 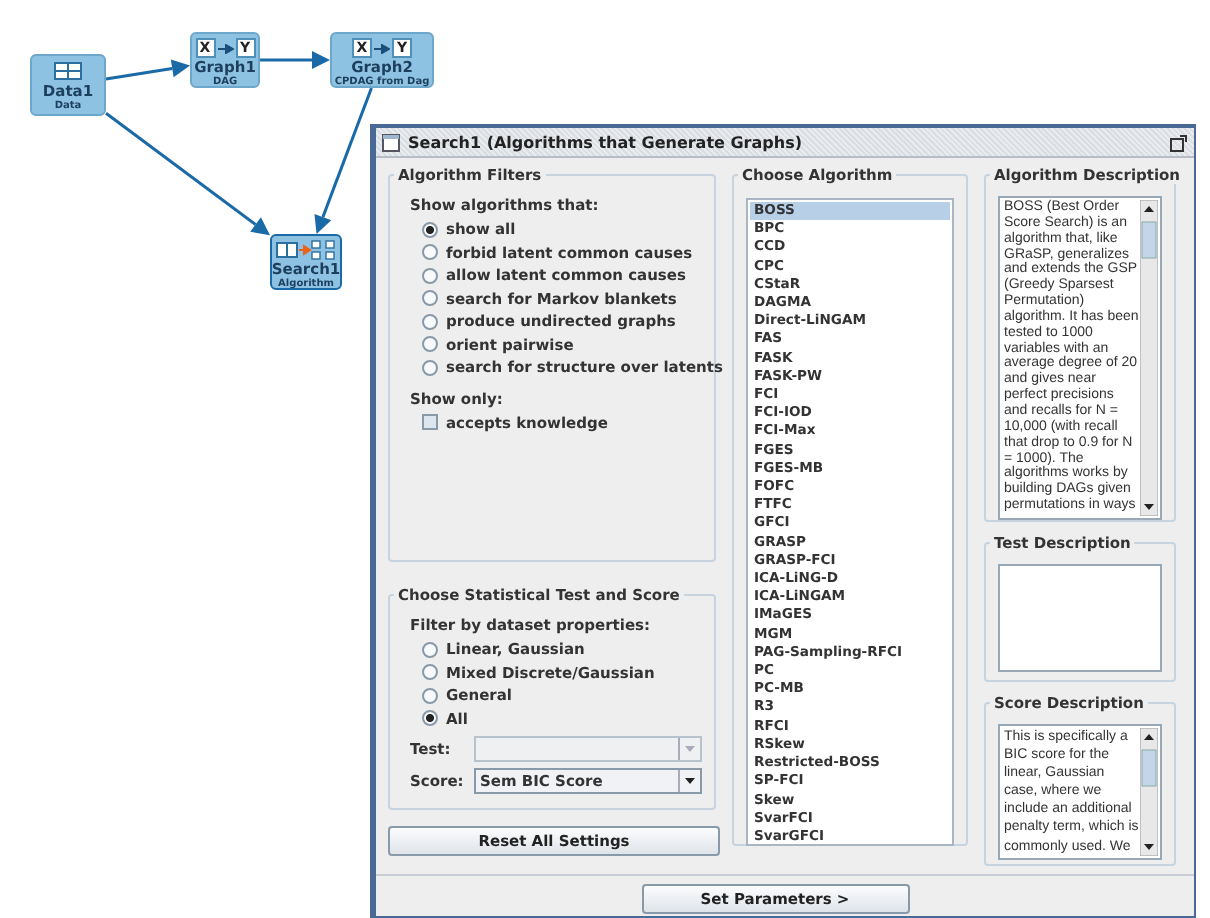 What do you see at coordinates (605, 142) in the screenshot?
I see `window-title: Search1 (Algorithms that Generate Graphs)` at bounding box center [605, 142].